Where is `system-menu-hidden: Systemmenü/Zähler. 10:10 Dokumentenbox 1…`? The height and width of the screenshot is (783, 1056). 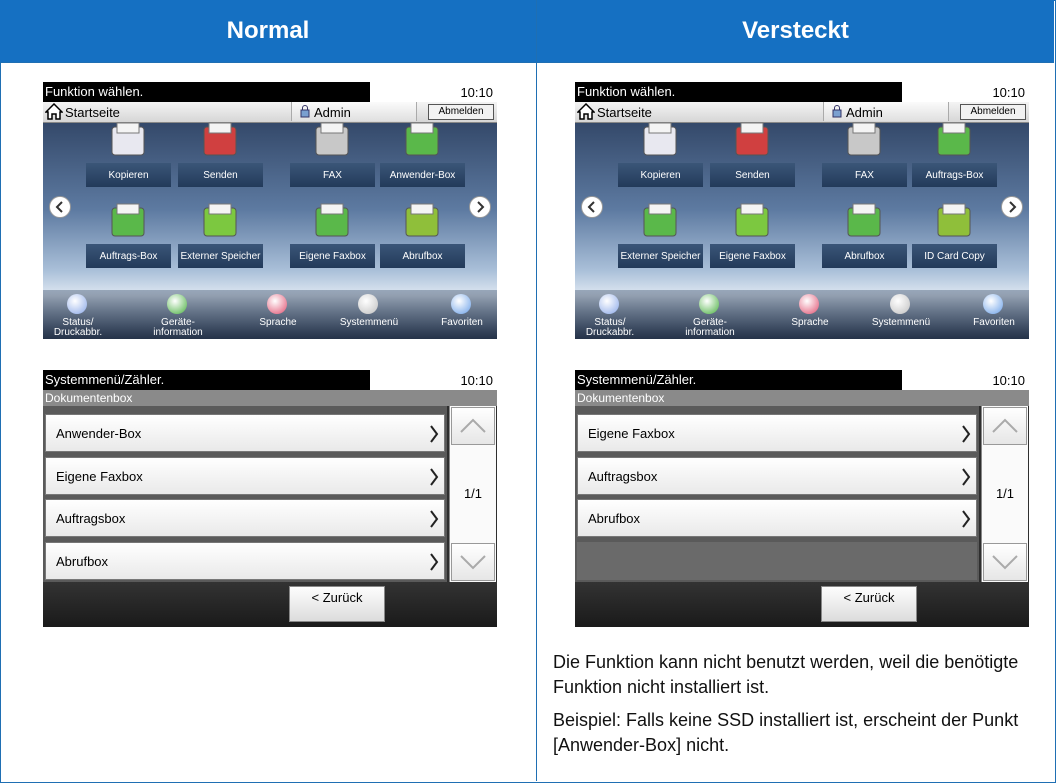 system-menu-hidden: Systemmenü/Zähler. 10:10 Dokumentenbox 1… is located at coordinates (802, 498).